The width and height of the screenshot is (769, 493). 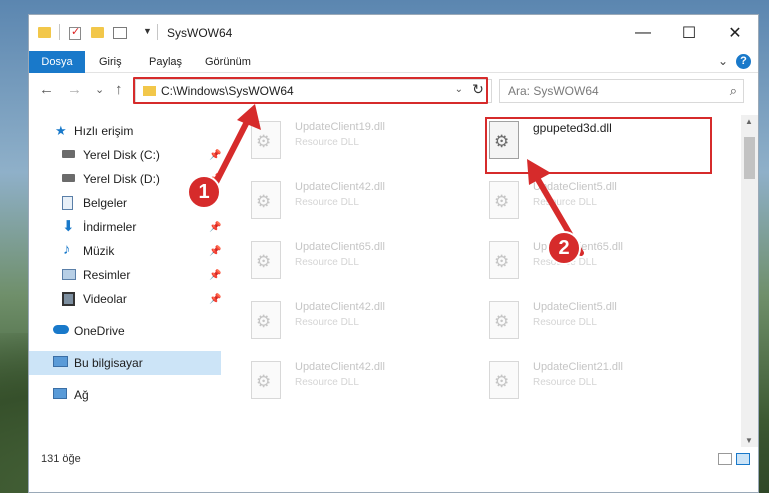 What do you see at coordinates (110, 62) in the screenshot?
I see `tab-giris: Giriş` at bounding box center [110, 62].